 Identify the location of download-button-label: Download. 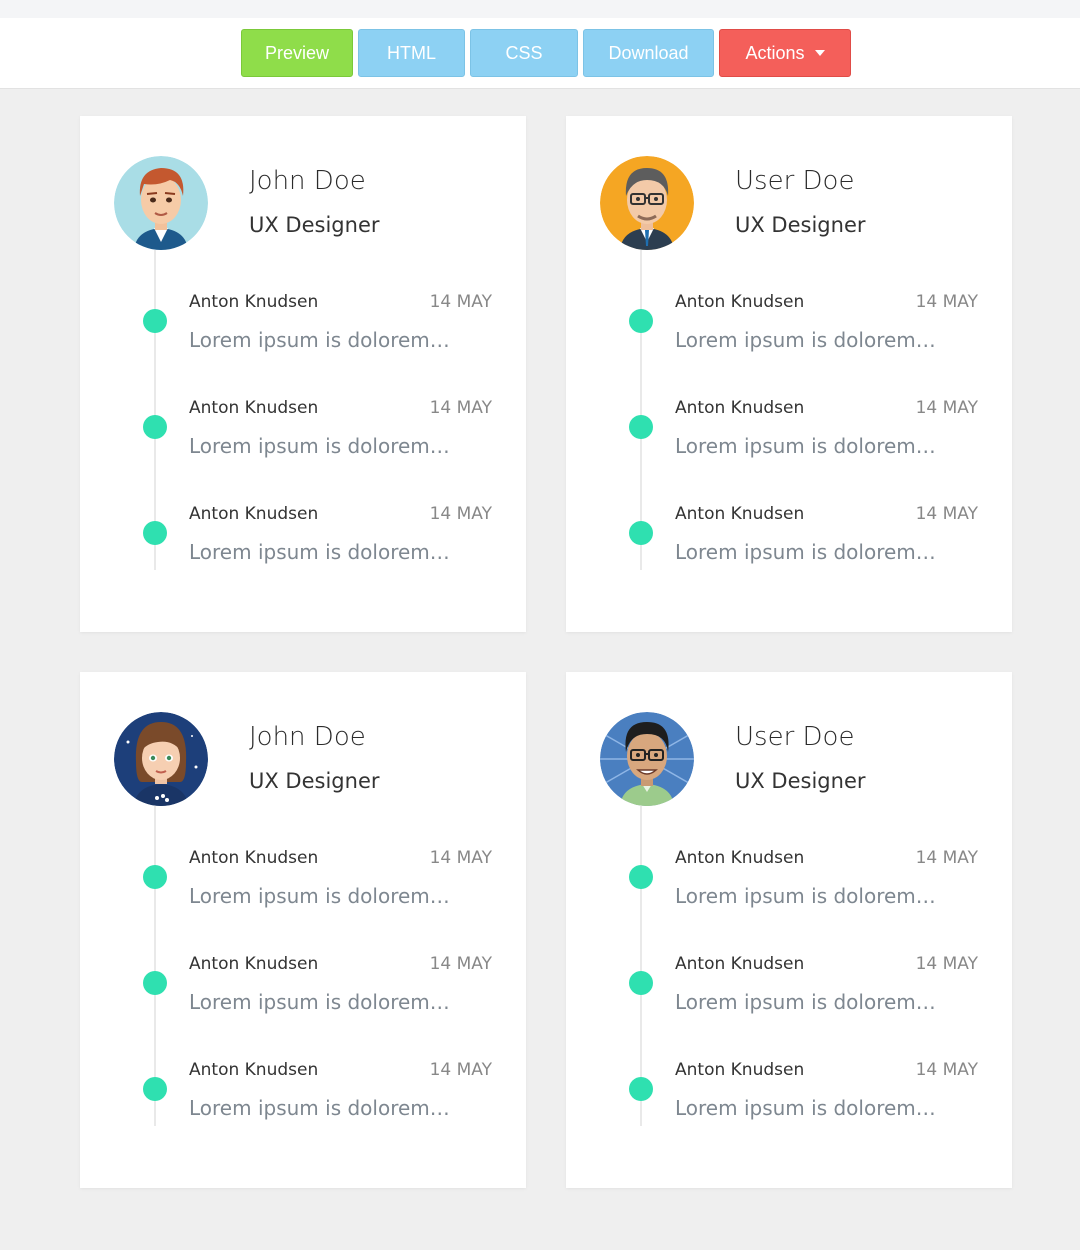
(648, 52).